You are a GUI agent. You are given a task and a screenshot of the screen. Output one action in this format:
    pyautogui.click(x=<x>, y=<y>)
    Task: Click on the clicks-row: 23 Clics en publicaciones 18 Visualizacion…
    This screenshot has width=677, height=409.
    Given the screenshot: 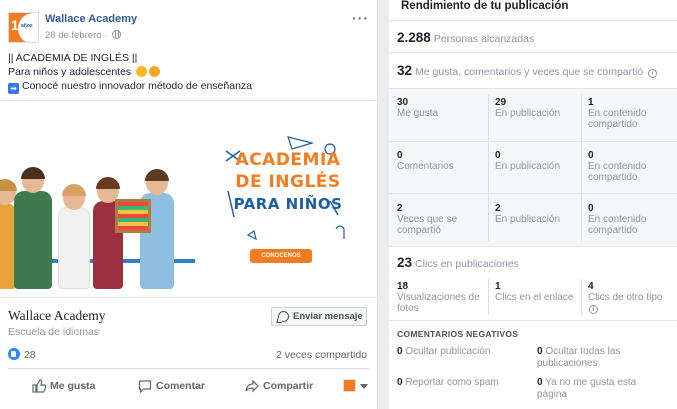 What is the action you would take?
    pyautogui.click(x=533, y=283)
    